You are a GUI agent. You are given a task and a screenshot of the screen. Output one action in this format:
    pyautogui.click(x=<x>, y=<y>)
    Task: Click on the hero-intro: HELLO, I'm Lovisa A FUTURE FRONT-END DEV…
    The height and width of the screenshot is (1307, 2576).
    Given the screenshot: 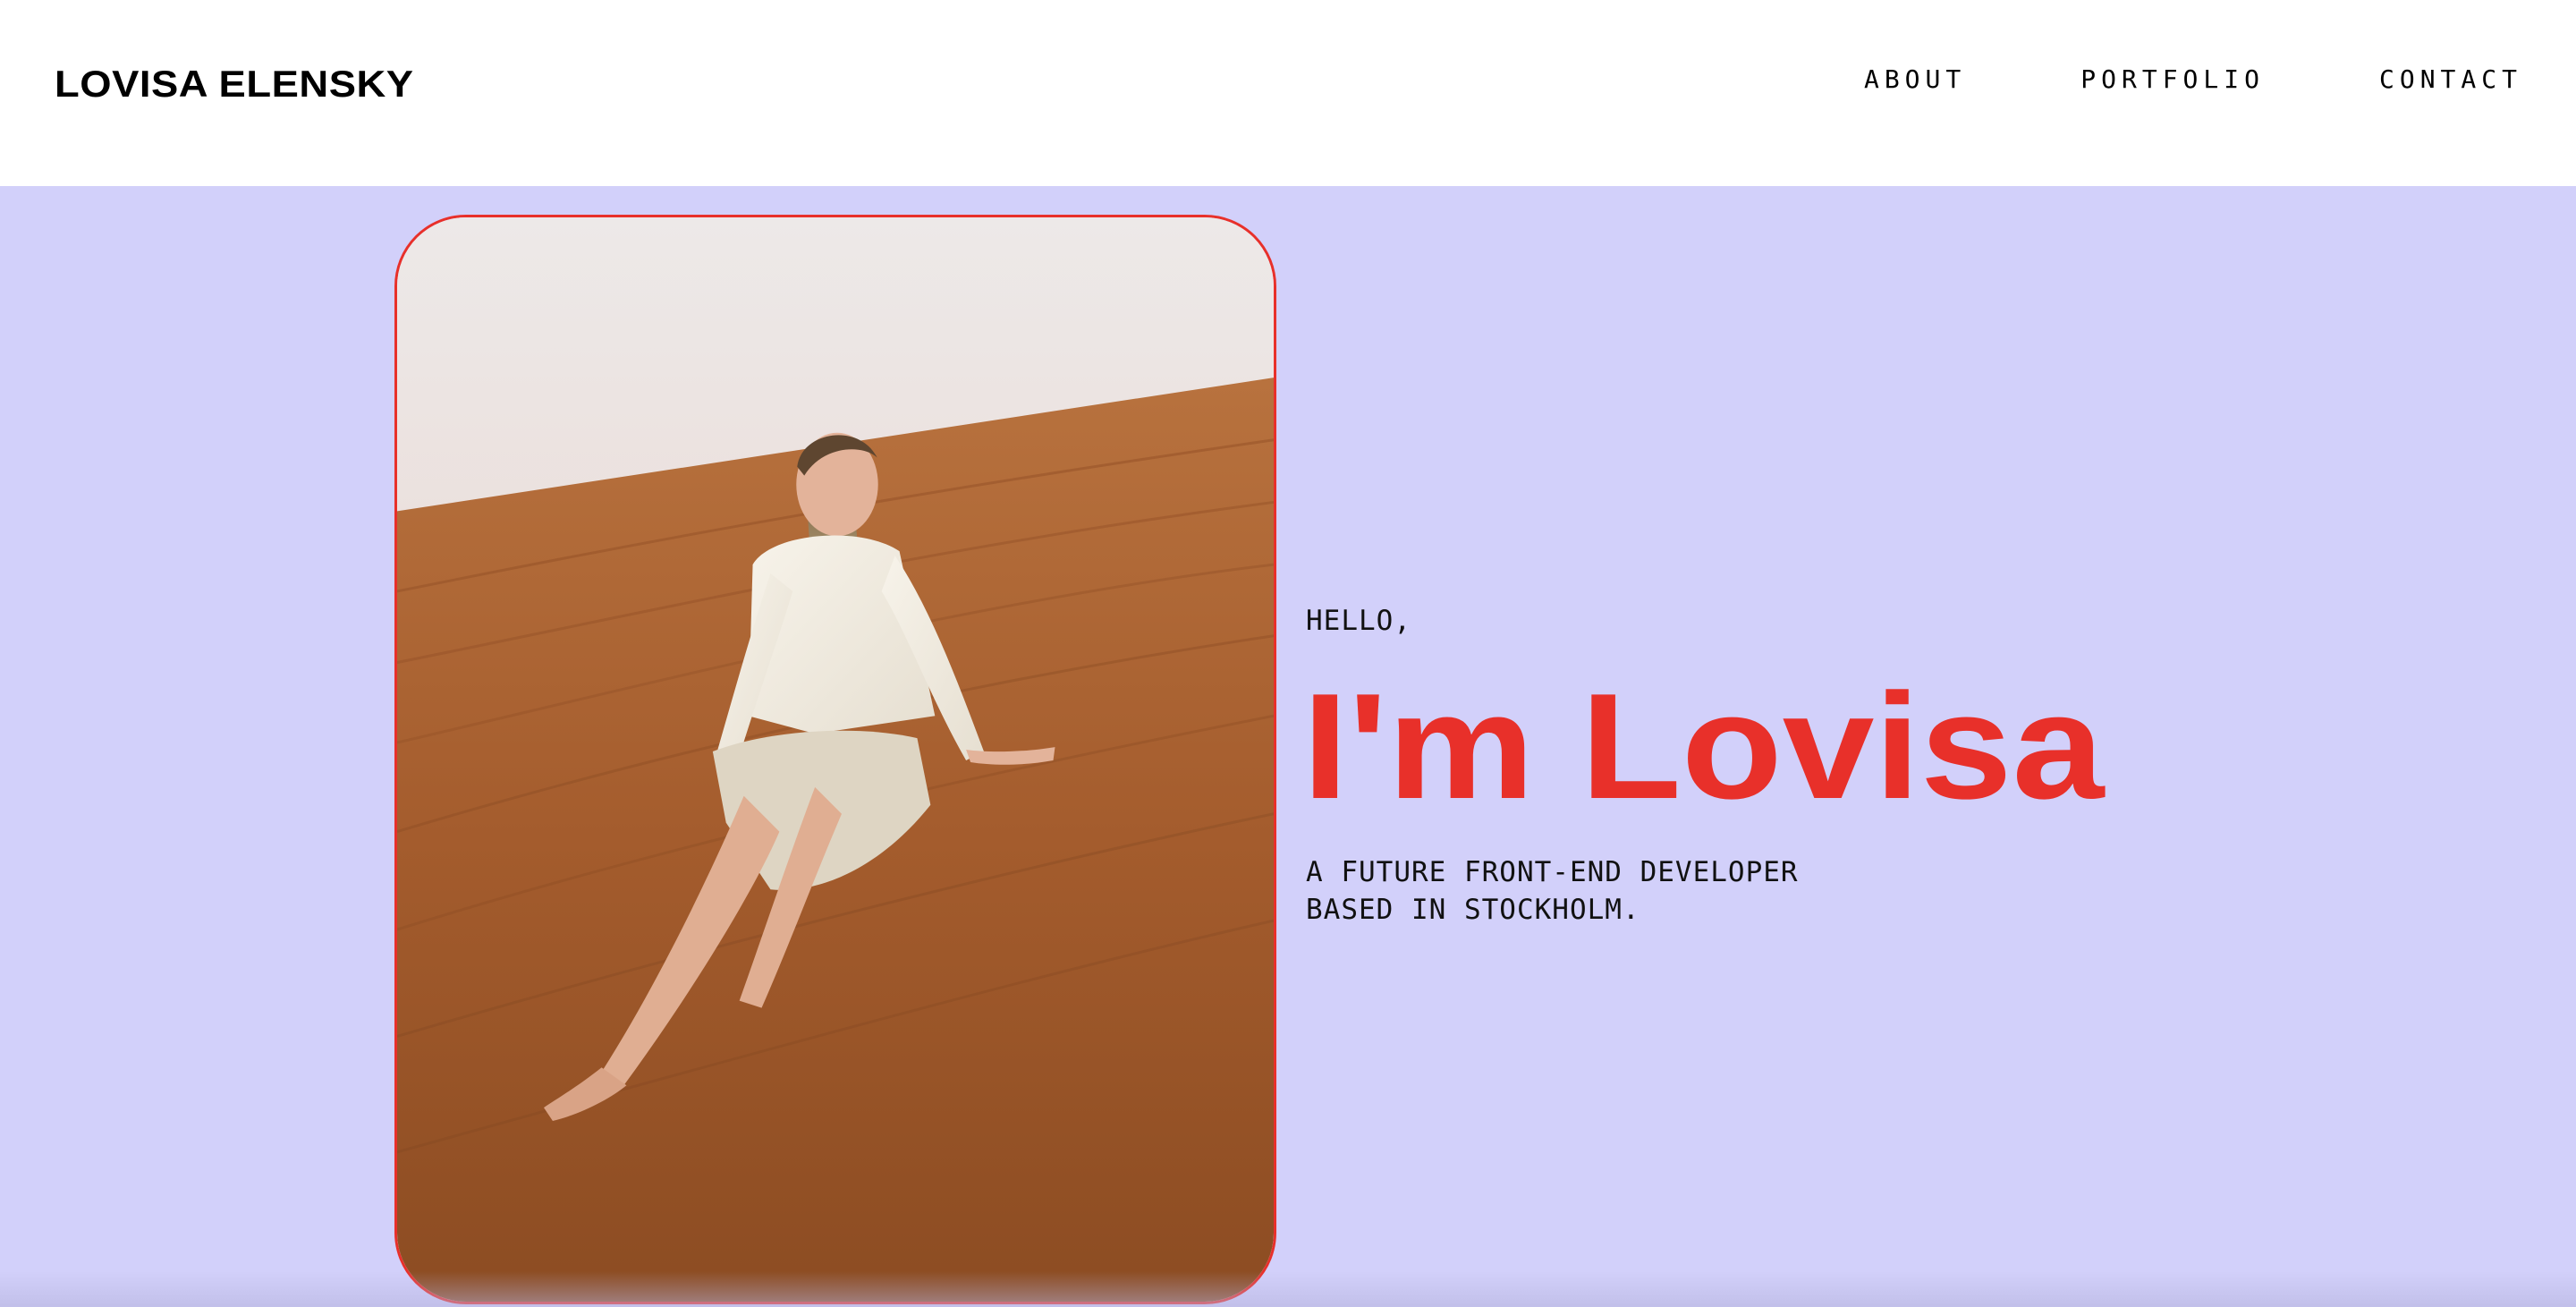 What is the action you would take?
    pyautogui.click(x=1703, y=767)
    